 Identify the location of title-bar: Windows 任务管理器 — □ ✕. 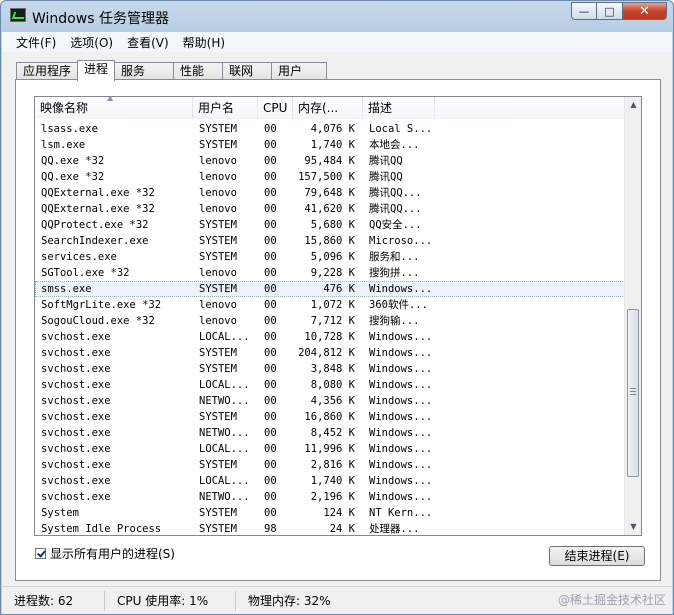
(337, 16).